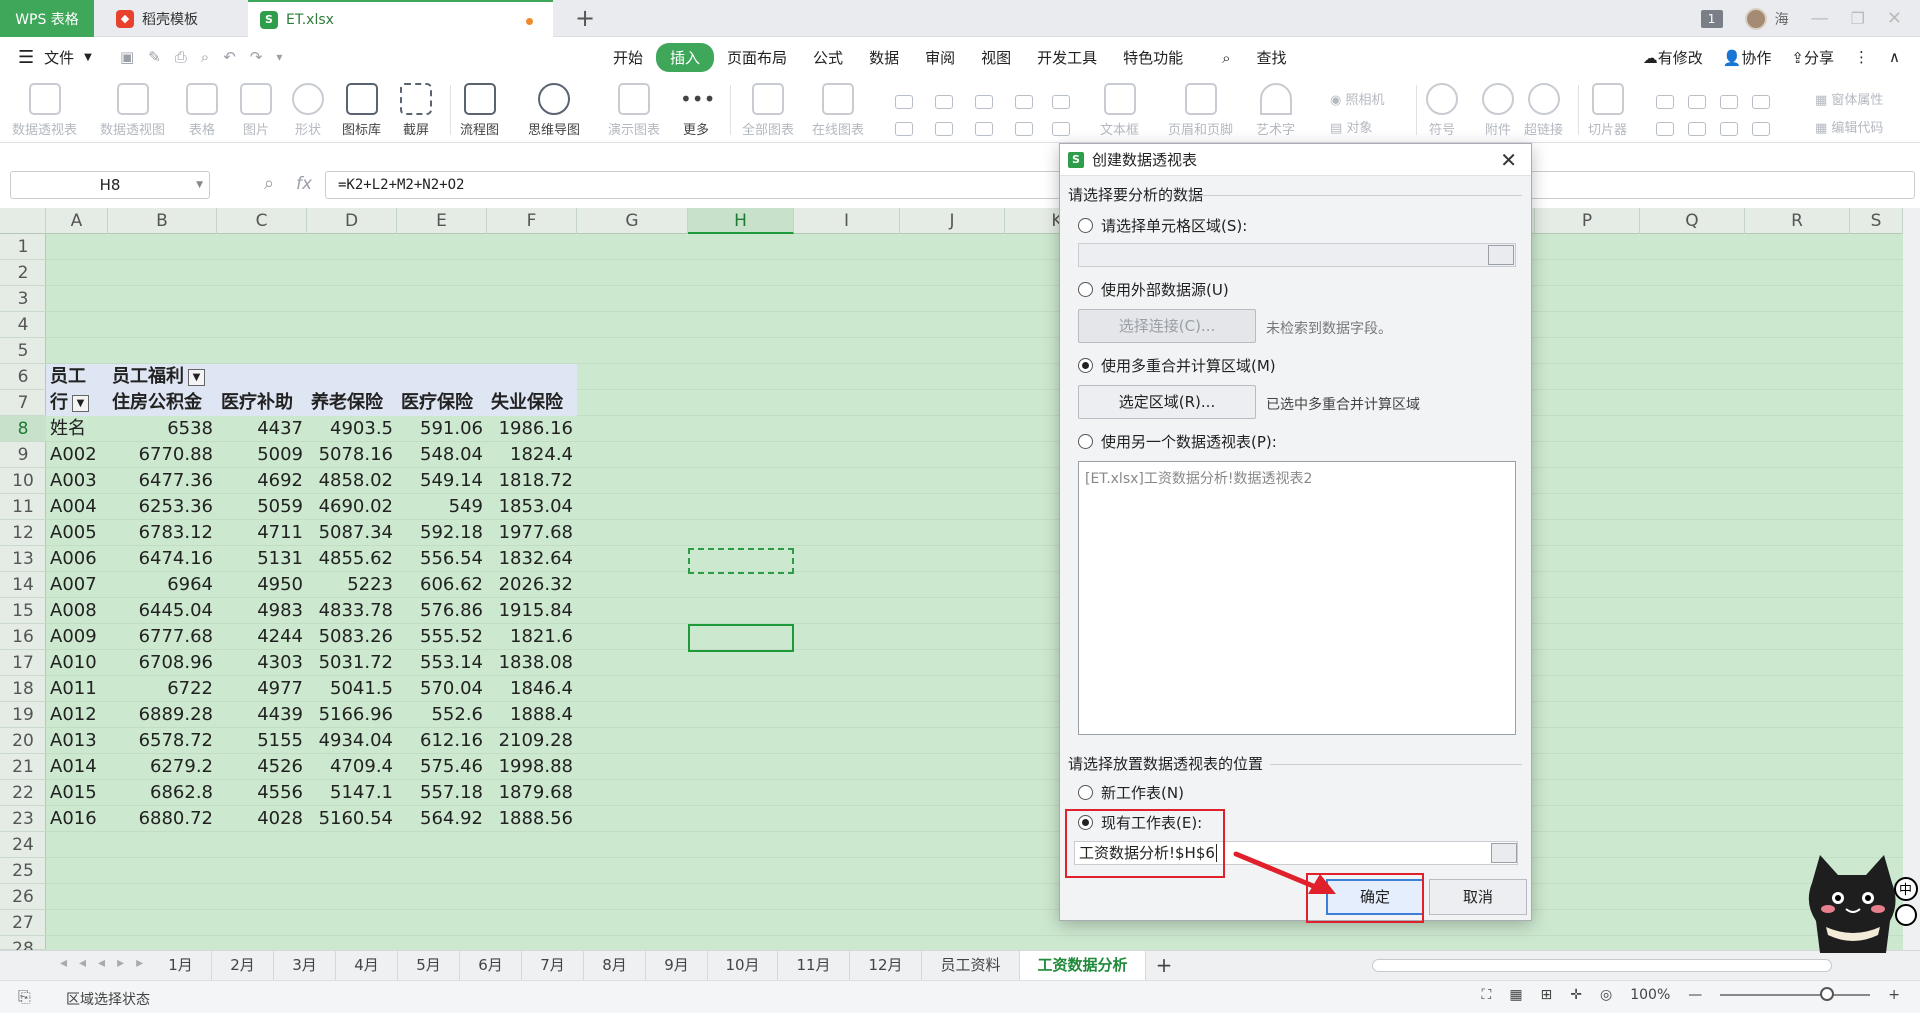  What do you see at coordinates (442, 429) in the screenshot?
I see `pivot-cell: 591.06` at bounding box center [442, 429].